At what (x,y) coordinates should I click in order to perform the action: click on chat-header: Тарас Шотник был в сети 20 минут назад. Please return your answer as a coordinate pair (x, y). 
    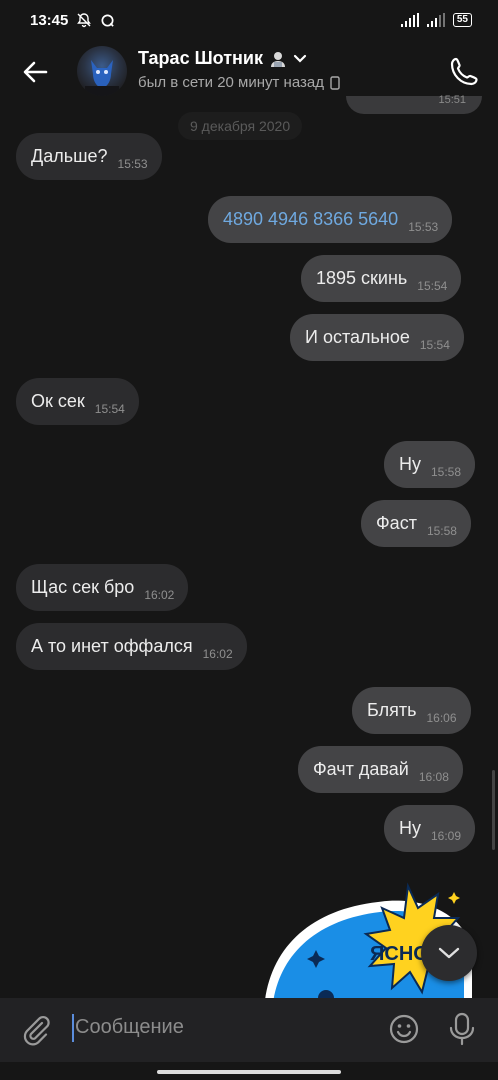
    Looking at the image, I should click on (249, 71).